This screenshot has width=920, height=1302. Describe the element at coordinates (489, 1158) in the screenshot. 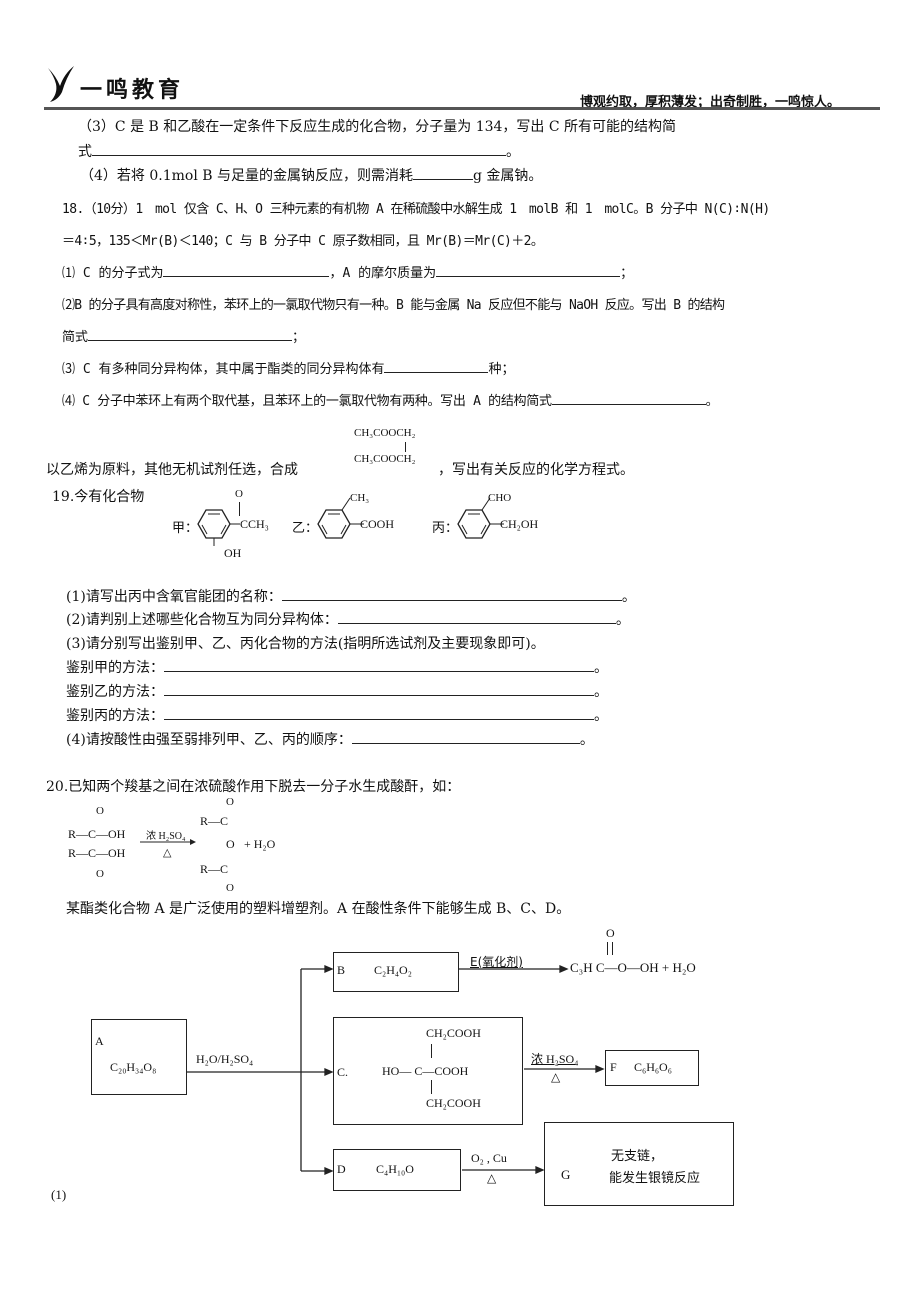

I see `d-reagent-top: O₂ , Cu` at that location.